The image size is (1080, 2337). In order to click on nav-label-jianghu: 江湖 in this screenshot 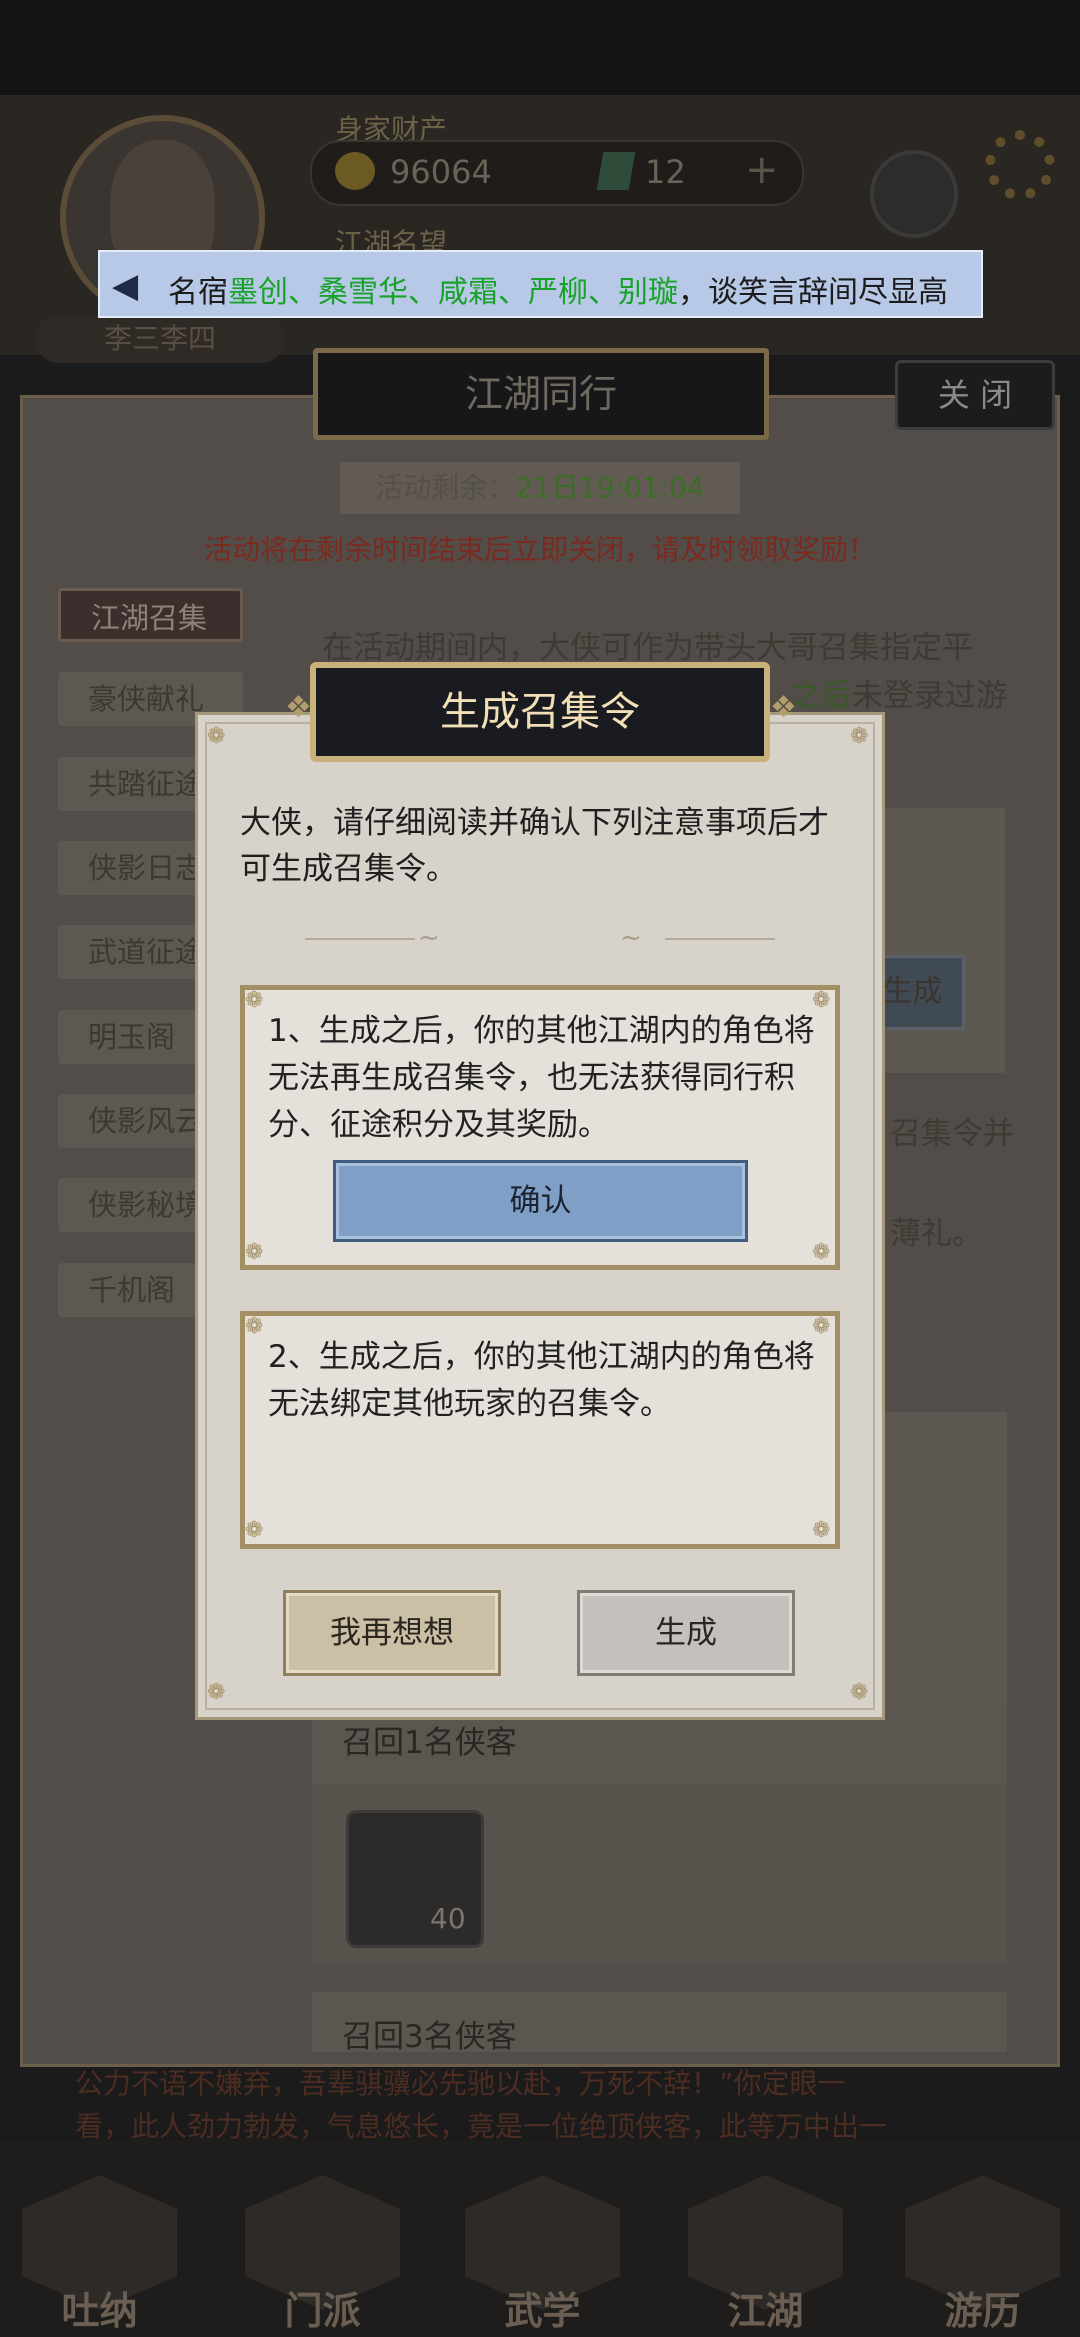, I will do `click(765, 2311)`.